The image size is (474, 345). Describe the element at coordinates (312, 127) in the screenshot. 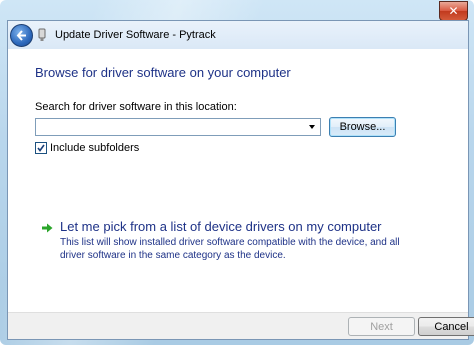

I see `chevron-down-icon` at that location.